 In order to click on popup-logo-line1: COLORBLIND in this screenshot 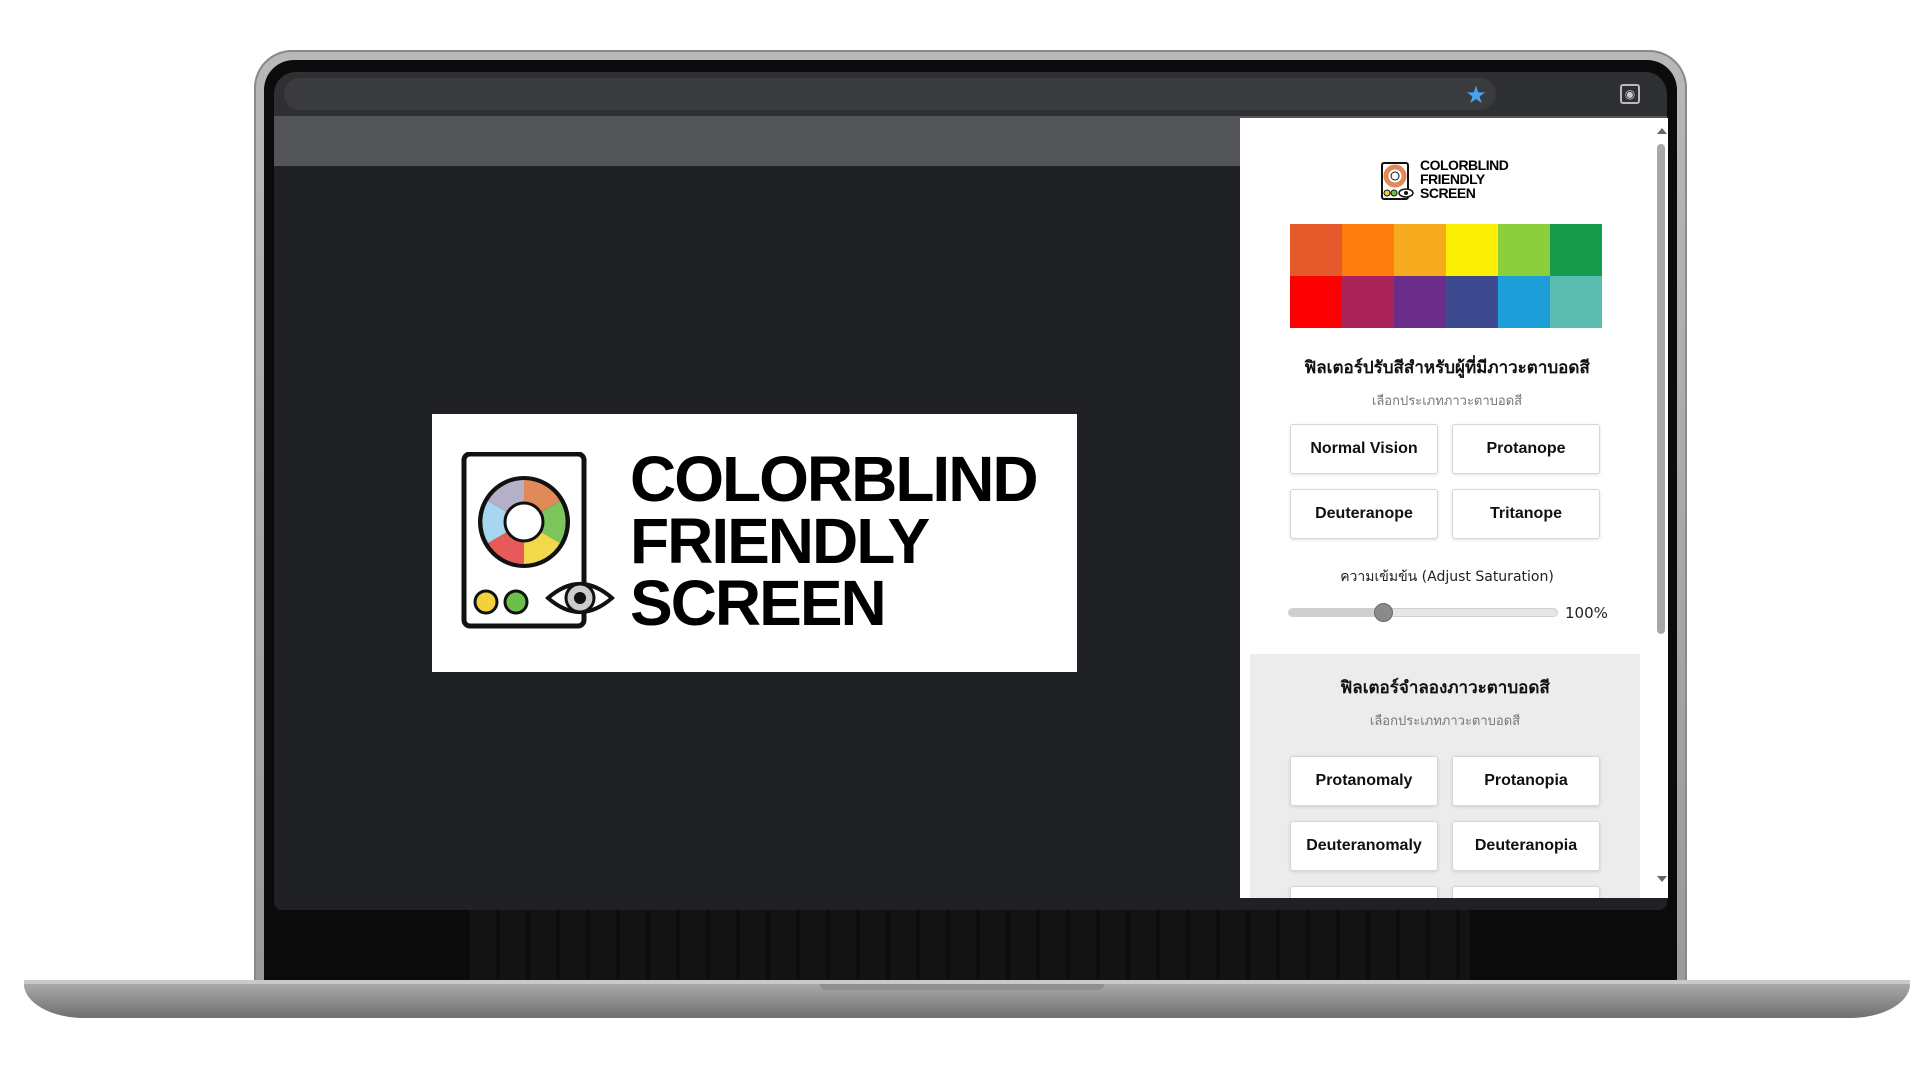, I will do `click(1464, 165)`.